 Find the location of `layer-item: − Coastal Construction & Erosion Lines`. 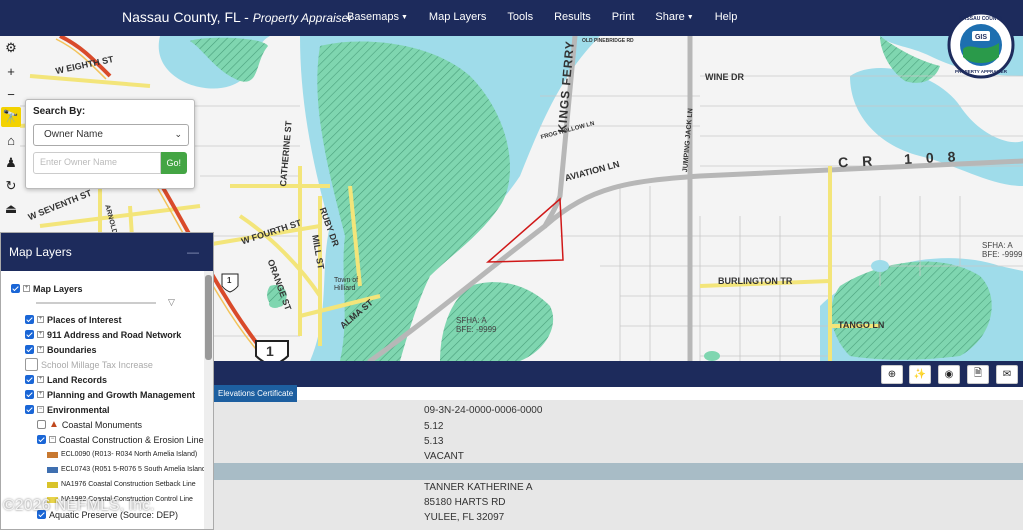

layer-item: − Coastal Construction & Erosion Lines is located at coordinates (125, 439).